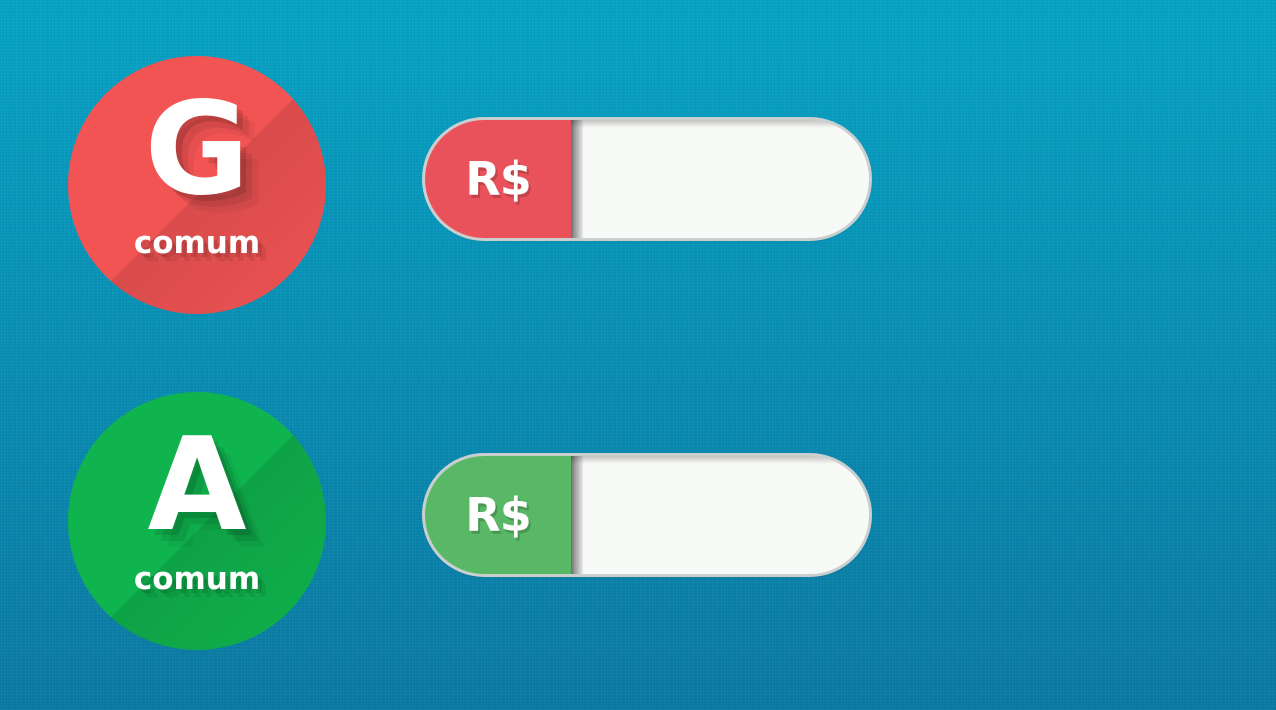  Describe the element at coordinates (197, 485) in the screenshot. I see `alcohol-letter: A` at that location.